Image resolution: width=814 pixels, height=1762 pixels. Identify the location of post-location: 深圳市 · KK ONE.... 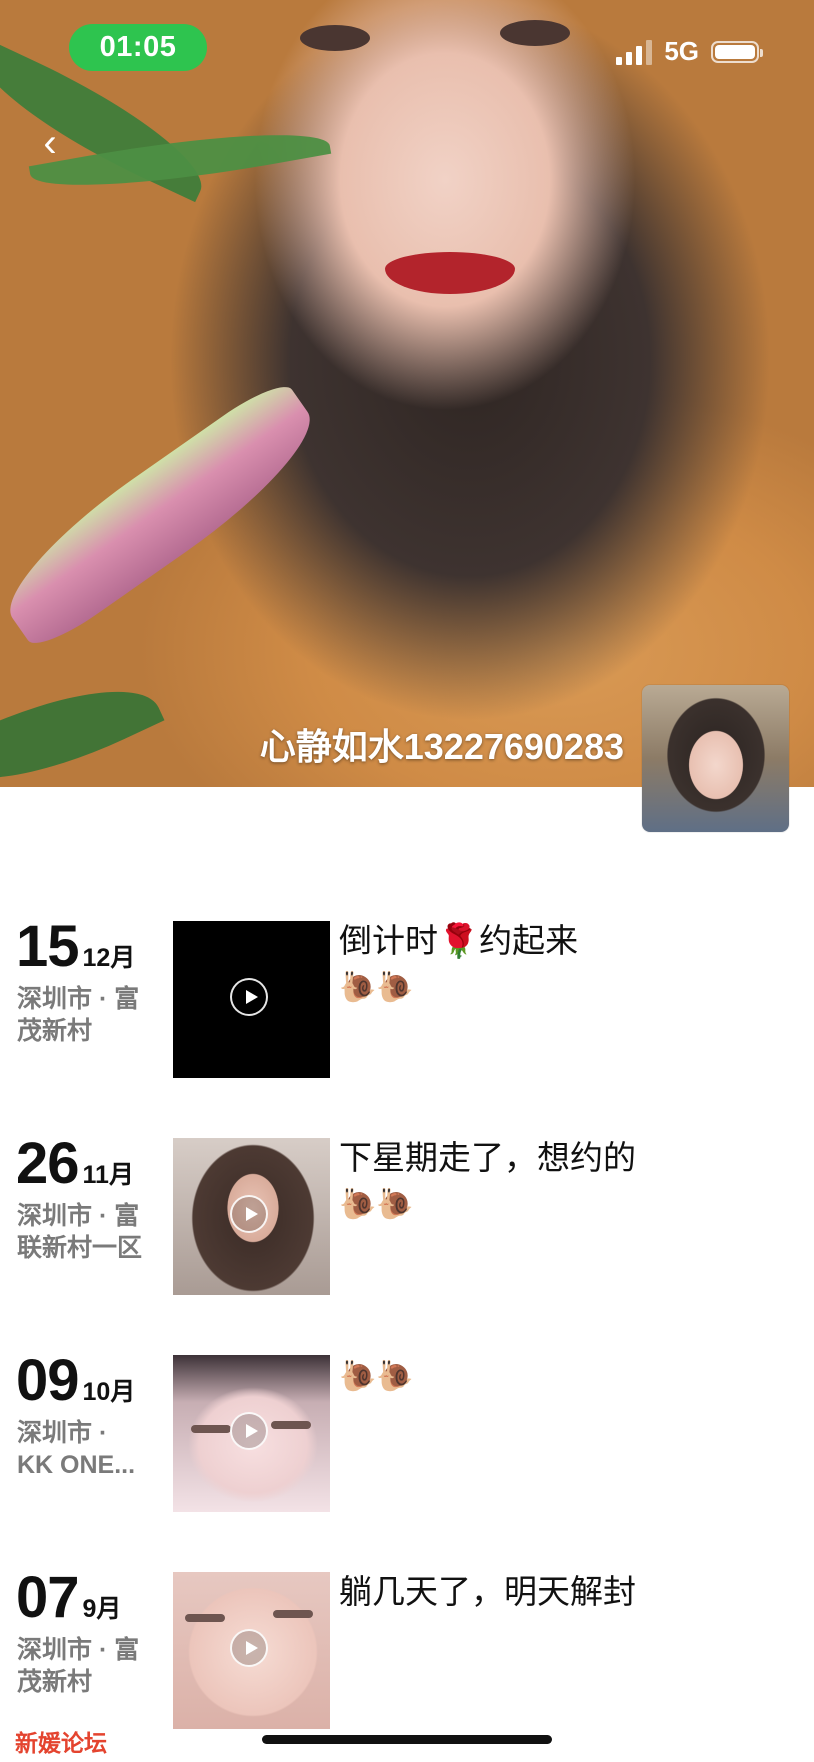
(87, 1449).